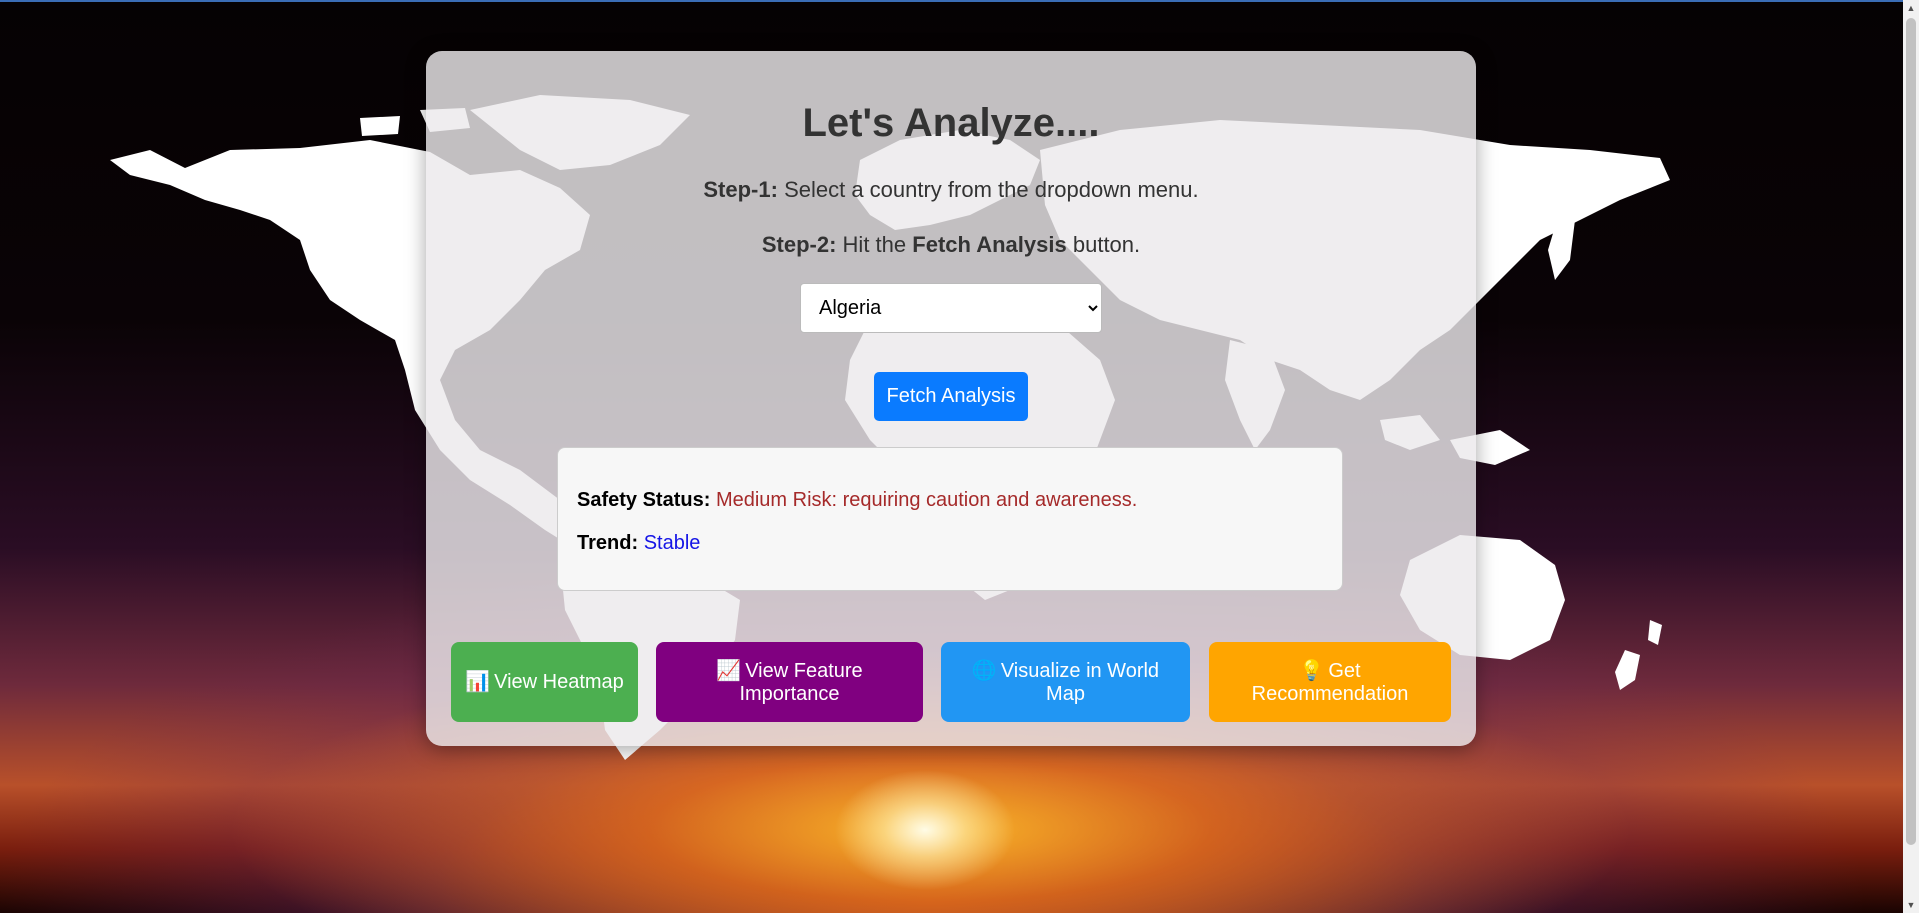 This screenshot has width=1919, height=913. What do you see at coordinates (672, 543) in the screenshot?
I see `trend-value: Stable` at bounding box center [672, 543].